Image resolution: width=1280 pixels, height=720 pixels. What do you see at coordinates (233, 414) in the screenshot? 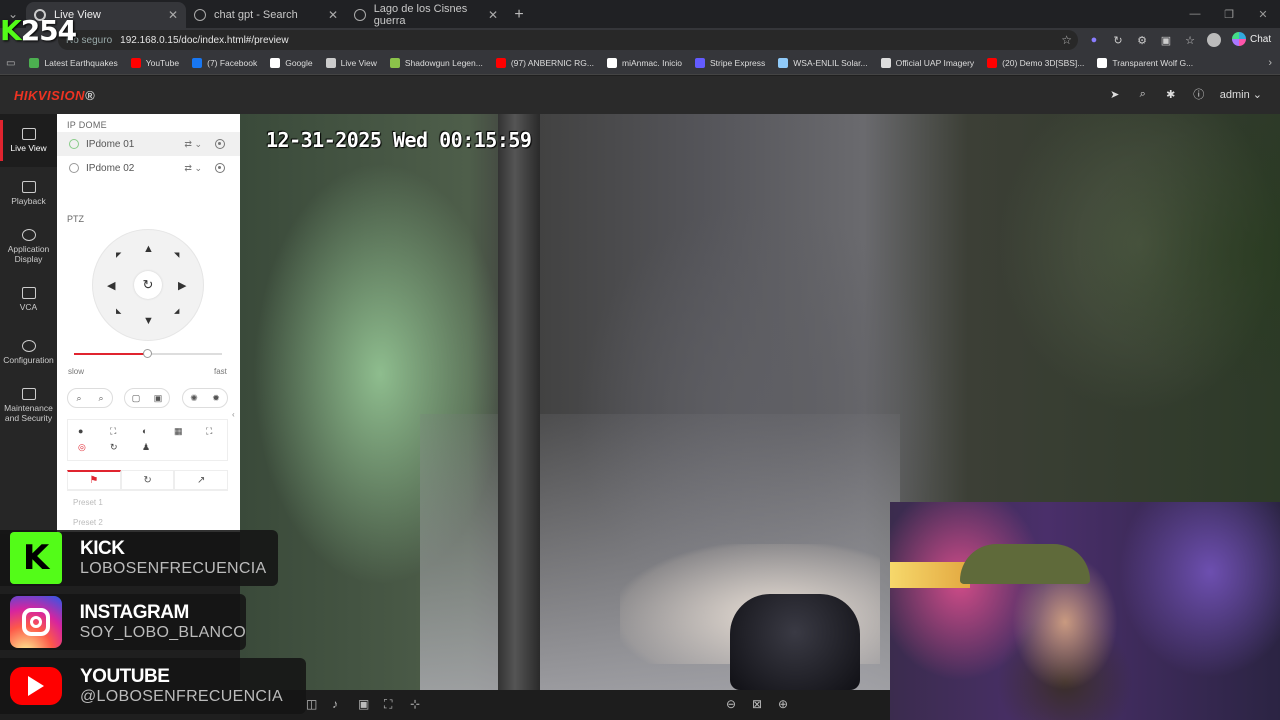
I see `collapse-panel-icon: ‹` at bounding box center [233, 414].